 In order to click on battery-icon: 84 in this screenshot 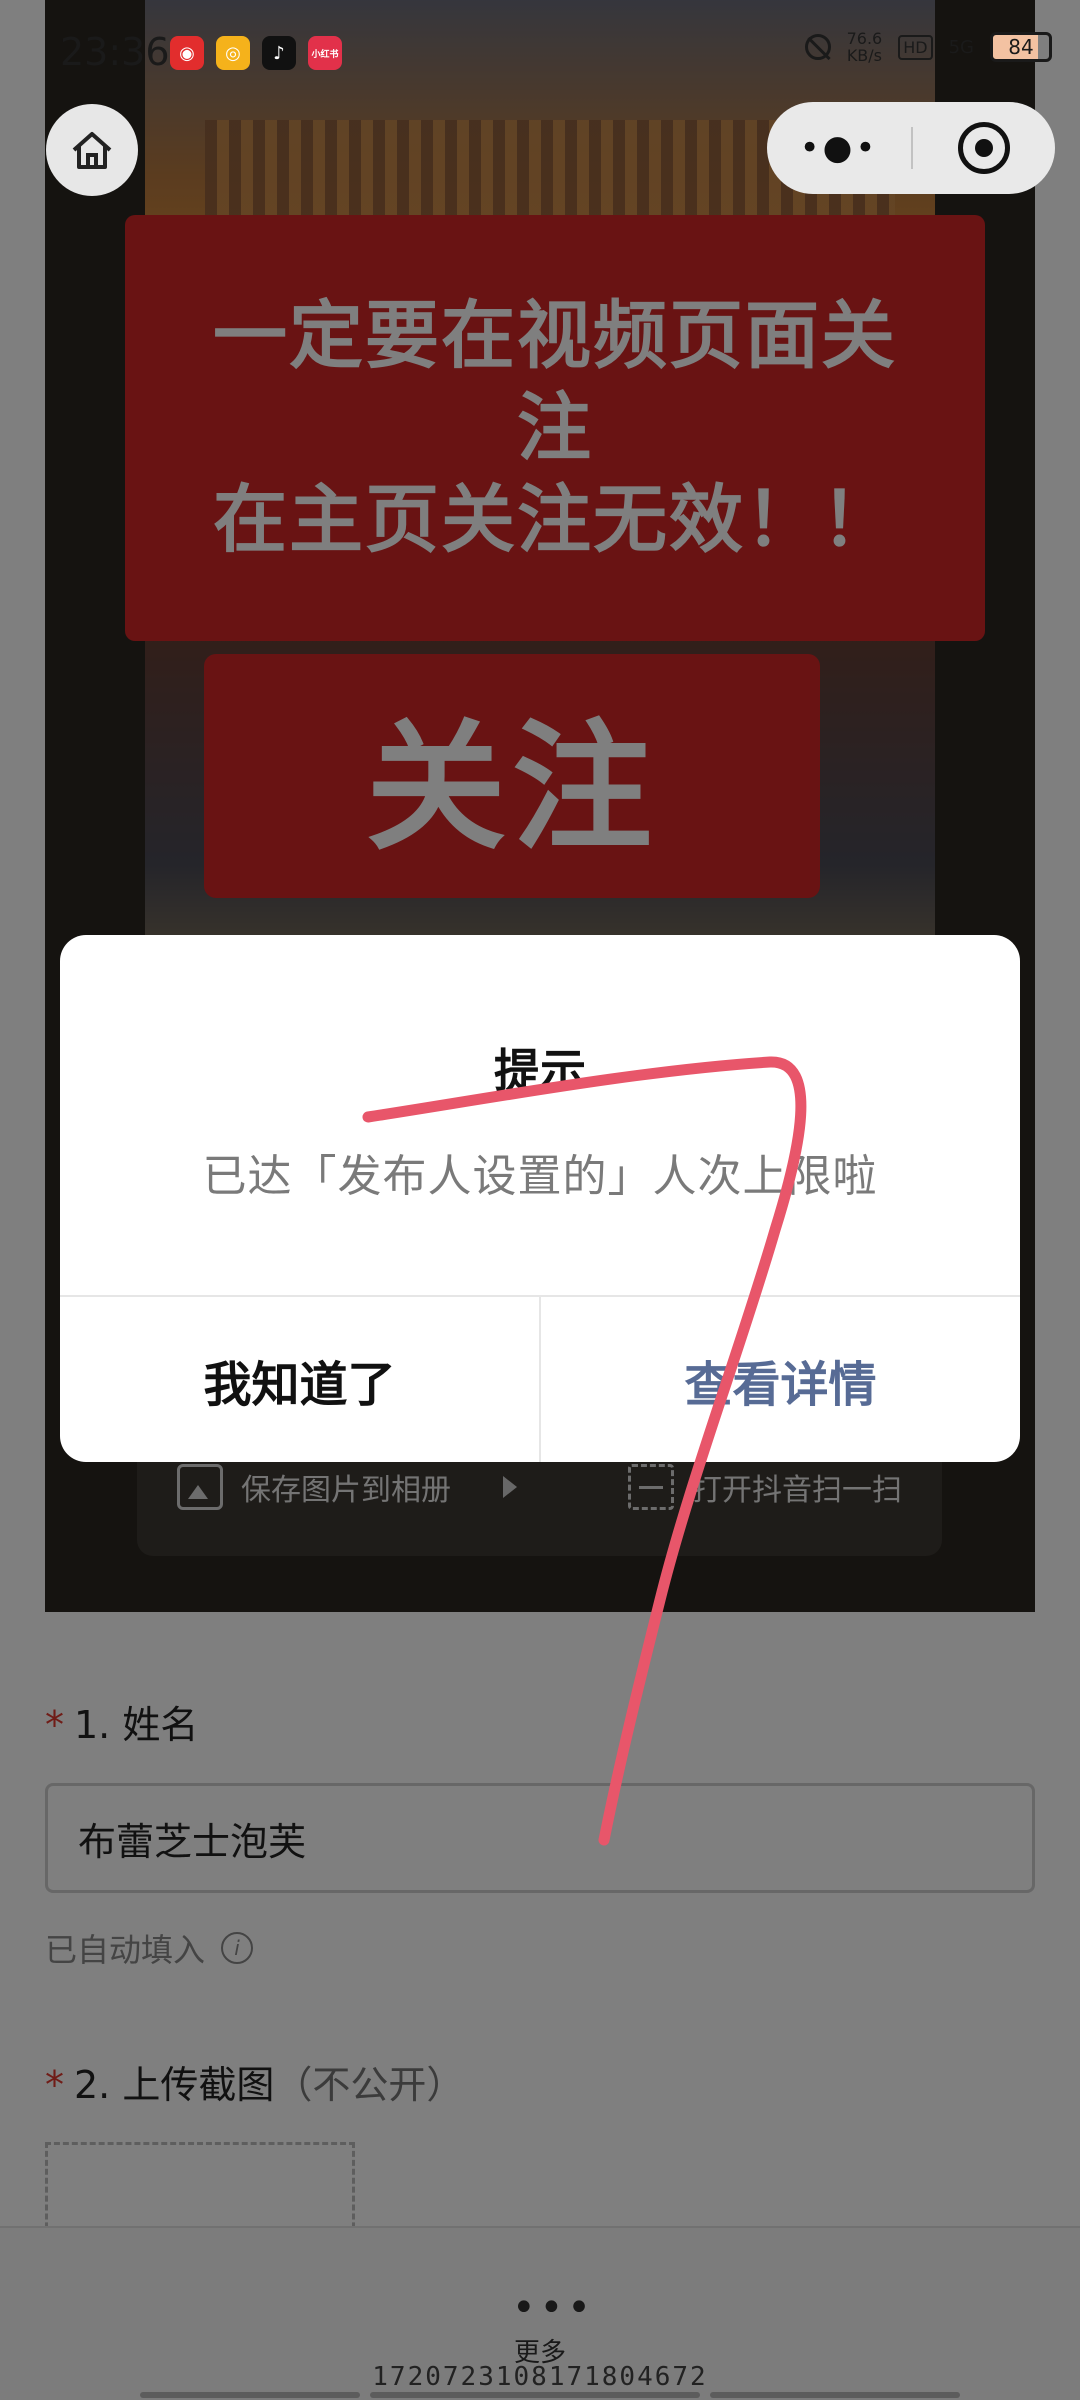, I will do `click(1021, 47)`.